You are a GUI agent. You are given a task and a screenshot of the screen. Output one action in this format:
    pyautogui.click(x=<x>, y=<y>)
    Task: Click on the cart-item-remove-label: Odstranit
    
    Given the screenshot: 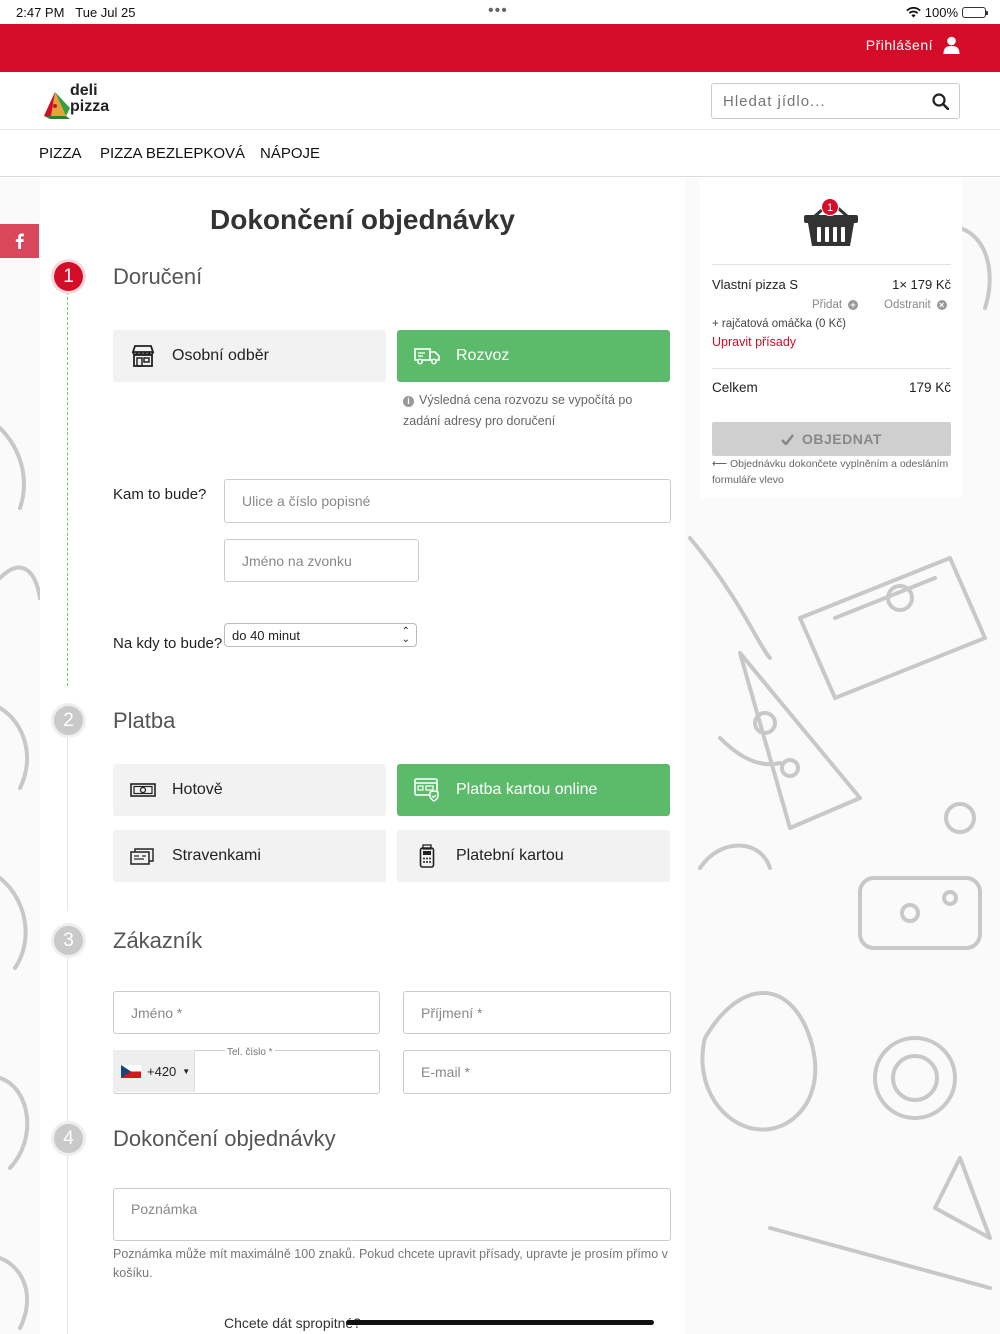 What is the action you would take?
    pyautogui.click(x=907, y=305)
    